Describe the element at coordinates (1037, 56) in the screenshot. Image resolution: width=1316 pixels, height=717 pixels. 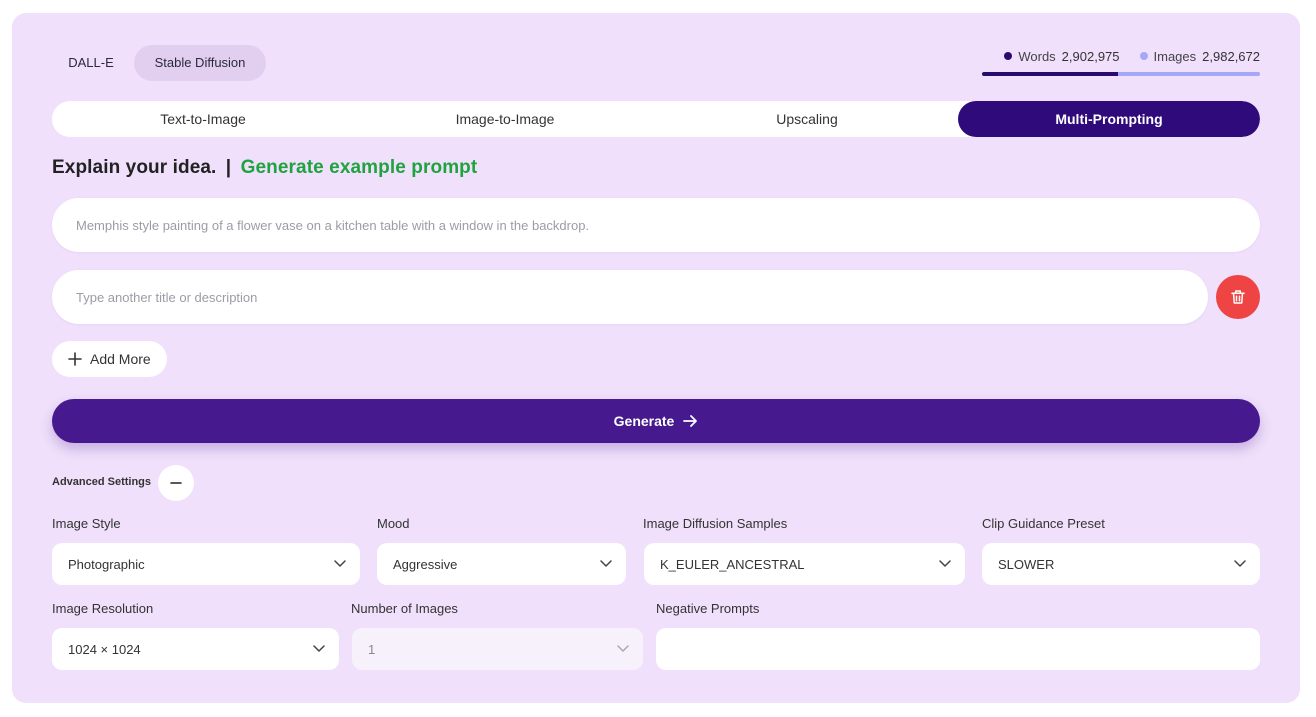
I see `words-label: Words` at that location.